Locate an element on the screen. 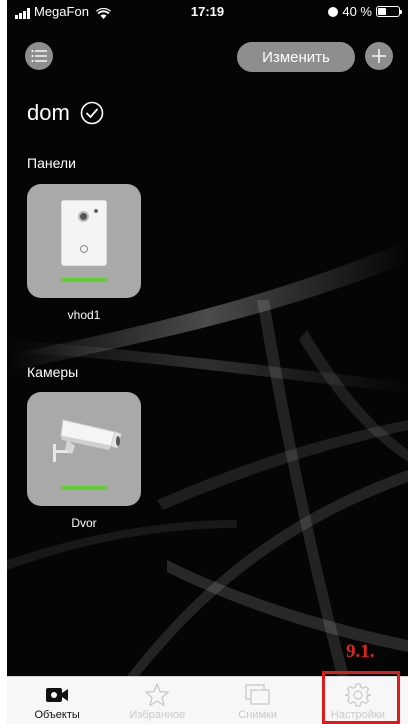 The width and height of the screenshot is (408, 724). tab-label: Настройки is located at coordinates (357, 715).